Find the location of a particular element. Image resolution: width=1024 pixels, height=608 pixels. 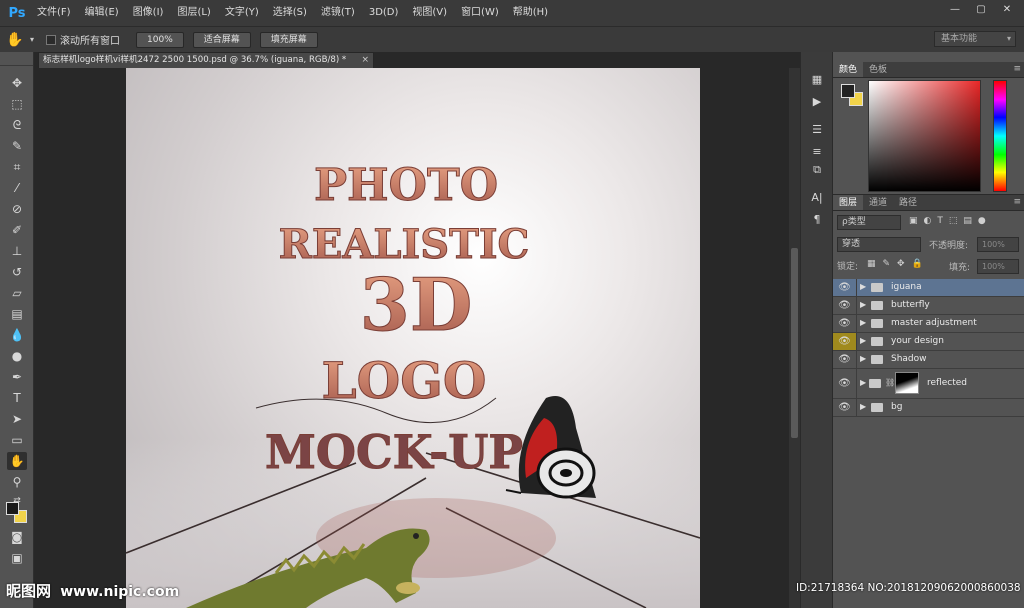

menu-type: 文字(Y) is located at coordinates (242, 13).